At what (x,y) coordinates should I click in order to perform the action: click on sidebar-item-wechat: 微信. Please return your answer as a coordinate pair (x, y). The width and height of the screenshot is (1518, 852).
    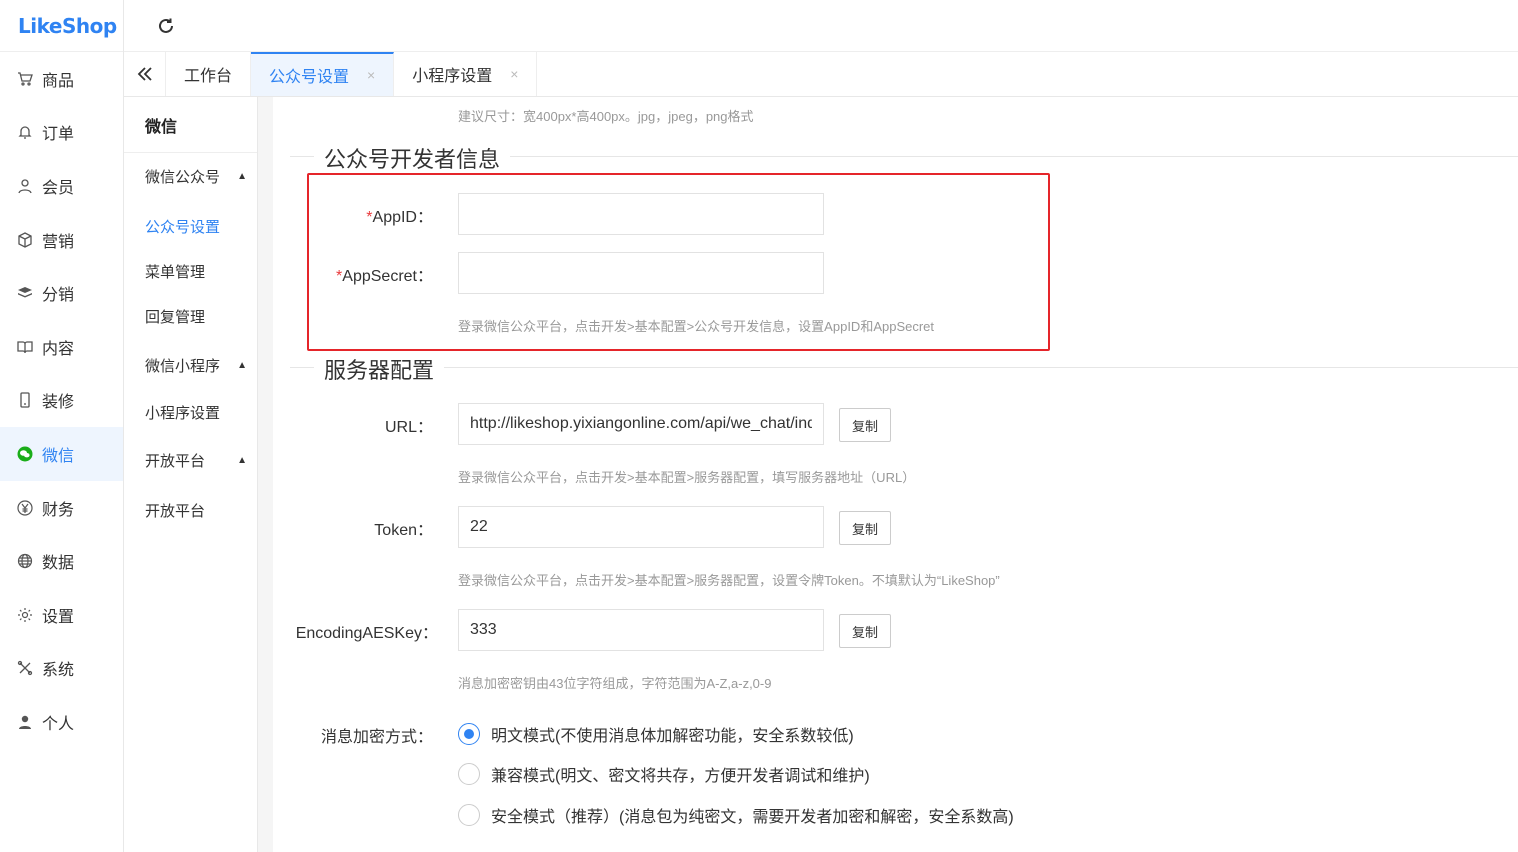
    Looking at the image, I should click on (61, 454).